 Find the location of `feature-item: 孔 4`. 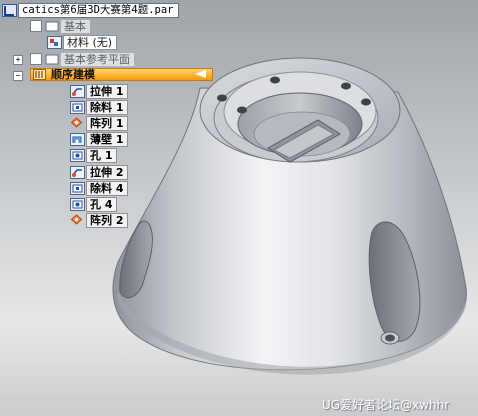

feature-item: 孔 4 is located at coordinates (94, 204).